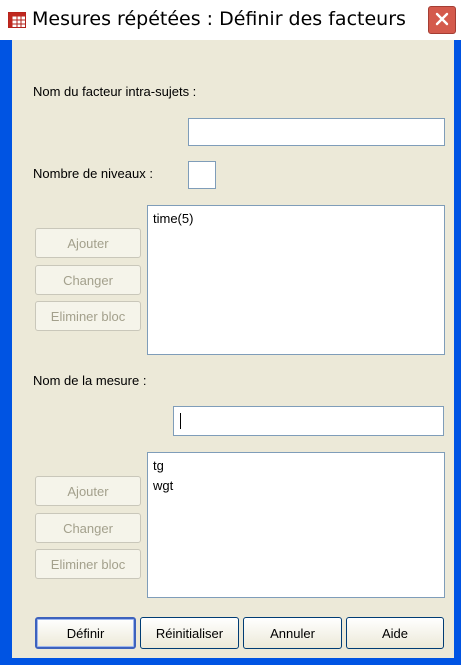 The image size is (461, 665). What do you see at coordinates (85, 633) in the screenshot?
I see `define-button: Définir` at bounding box center [85, 633].